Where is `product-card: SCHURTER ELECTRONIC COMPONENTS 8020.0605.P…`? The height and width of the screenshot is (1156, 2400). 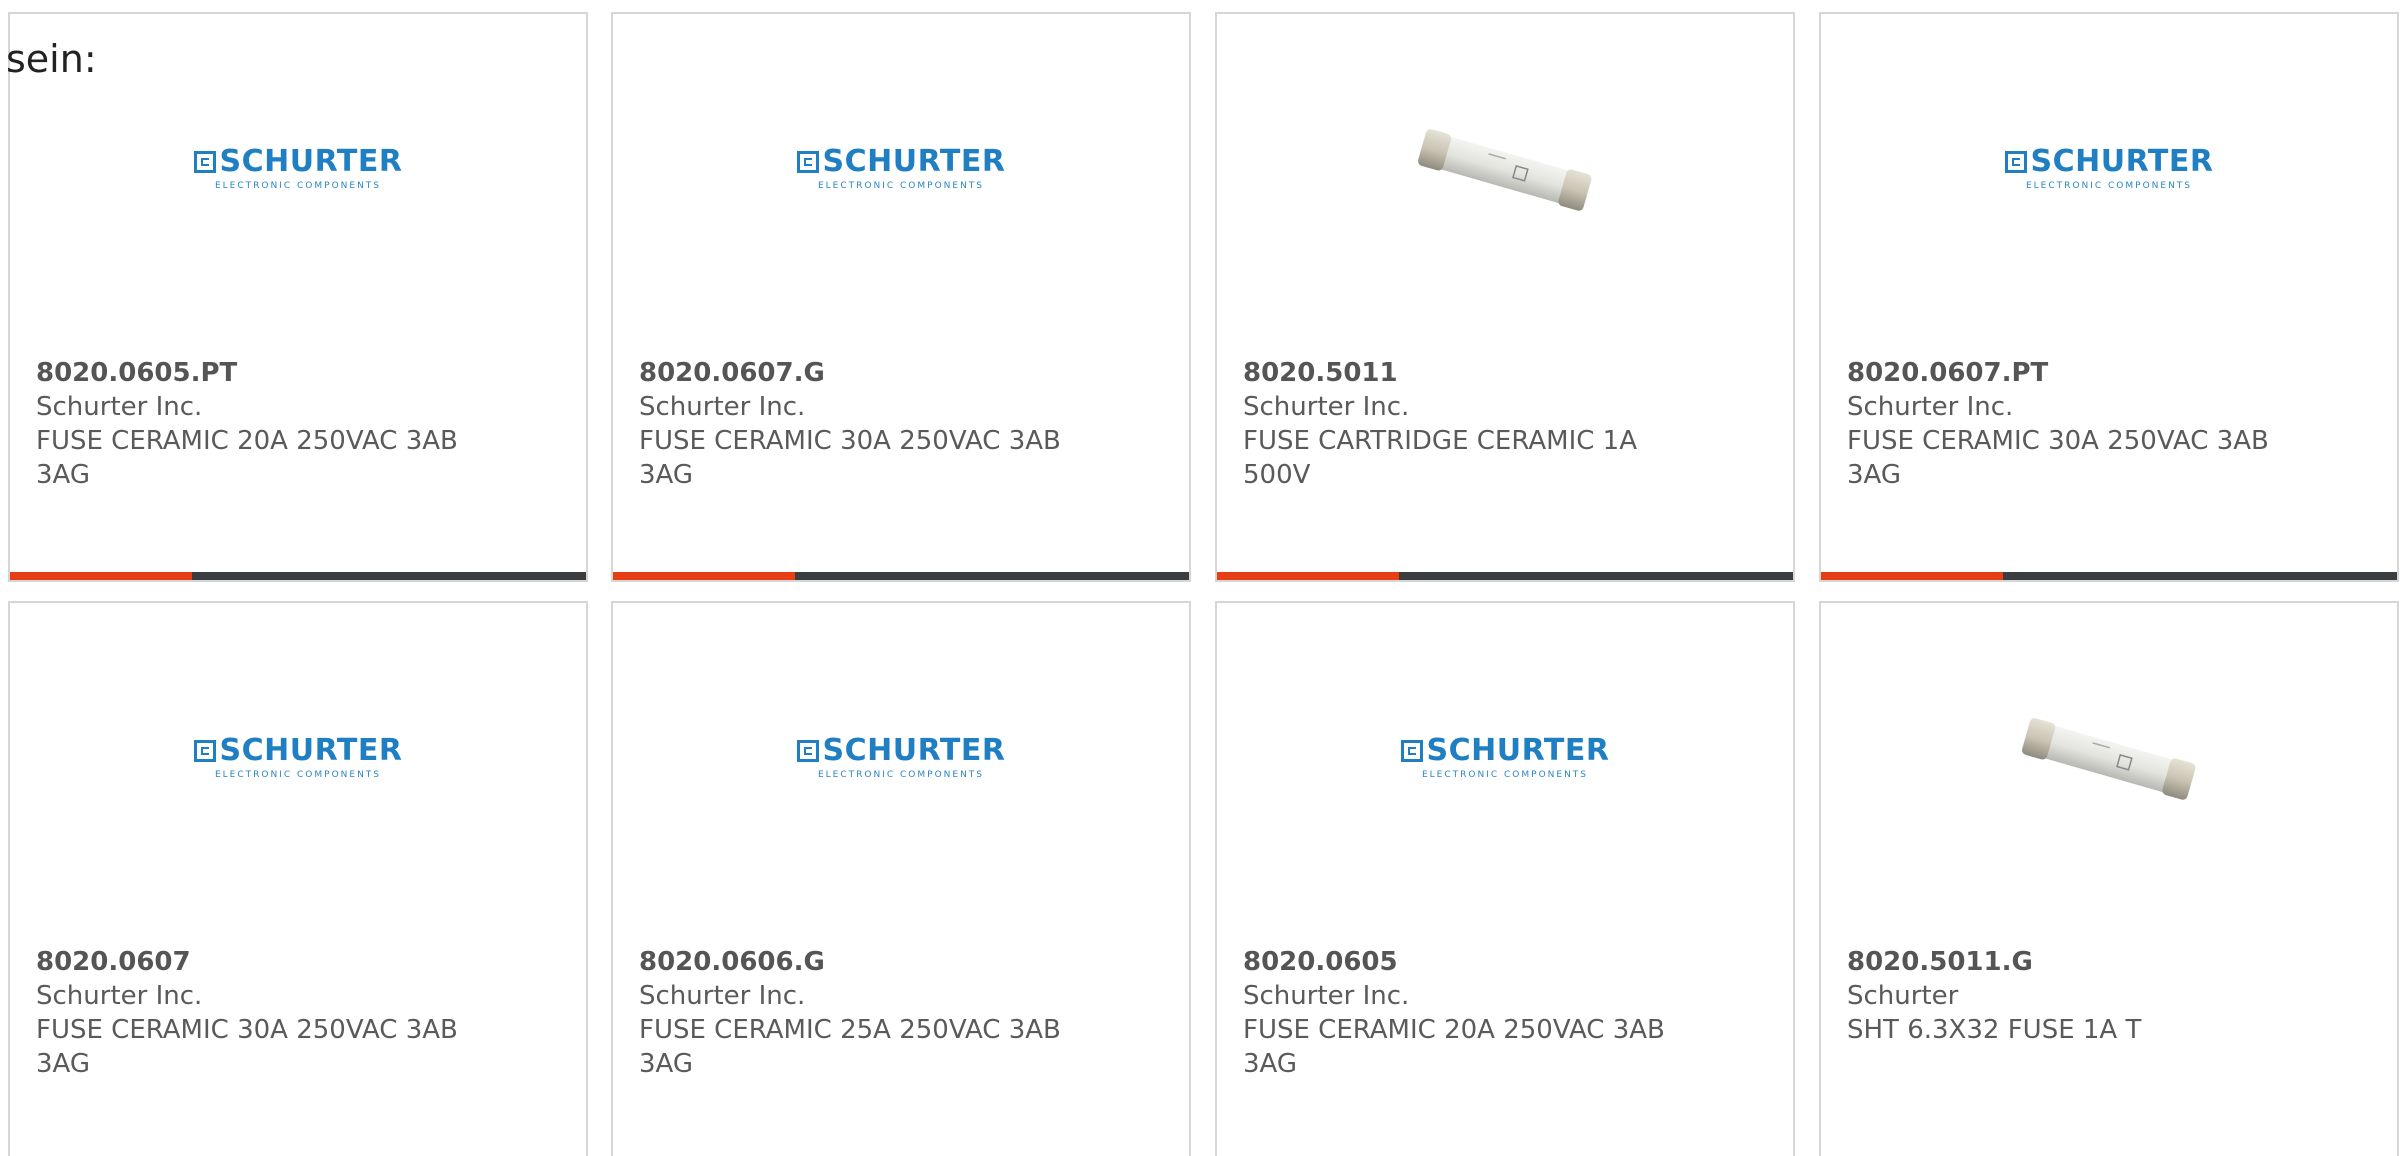
product-card: SCHURTER ELECTRONIC COMPONENTS 8020.0605.P… is located at coordinates (298, 297).